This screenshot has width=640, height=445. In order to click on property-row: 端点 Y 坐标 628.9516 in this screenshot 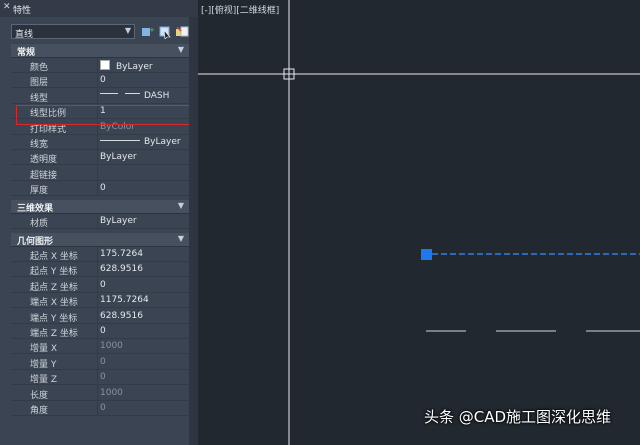, I will do `click(100, 316)`.